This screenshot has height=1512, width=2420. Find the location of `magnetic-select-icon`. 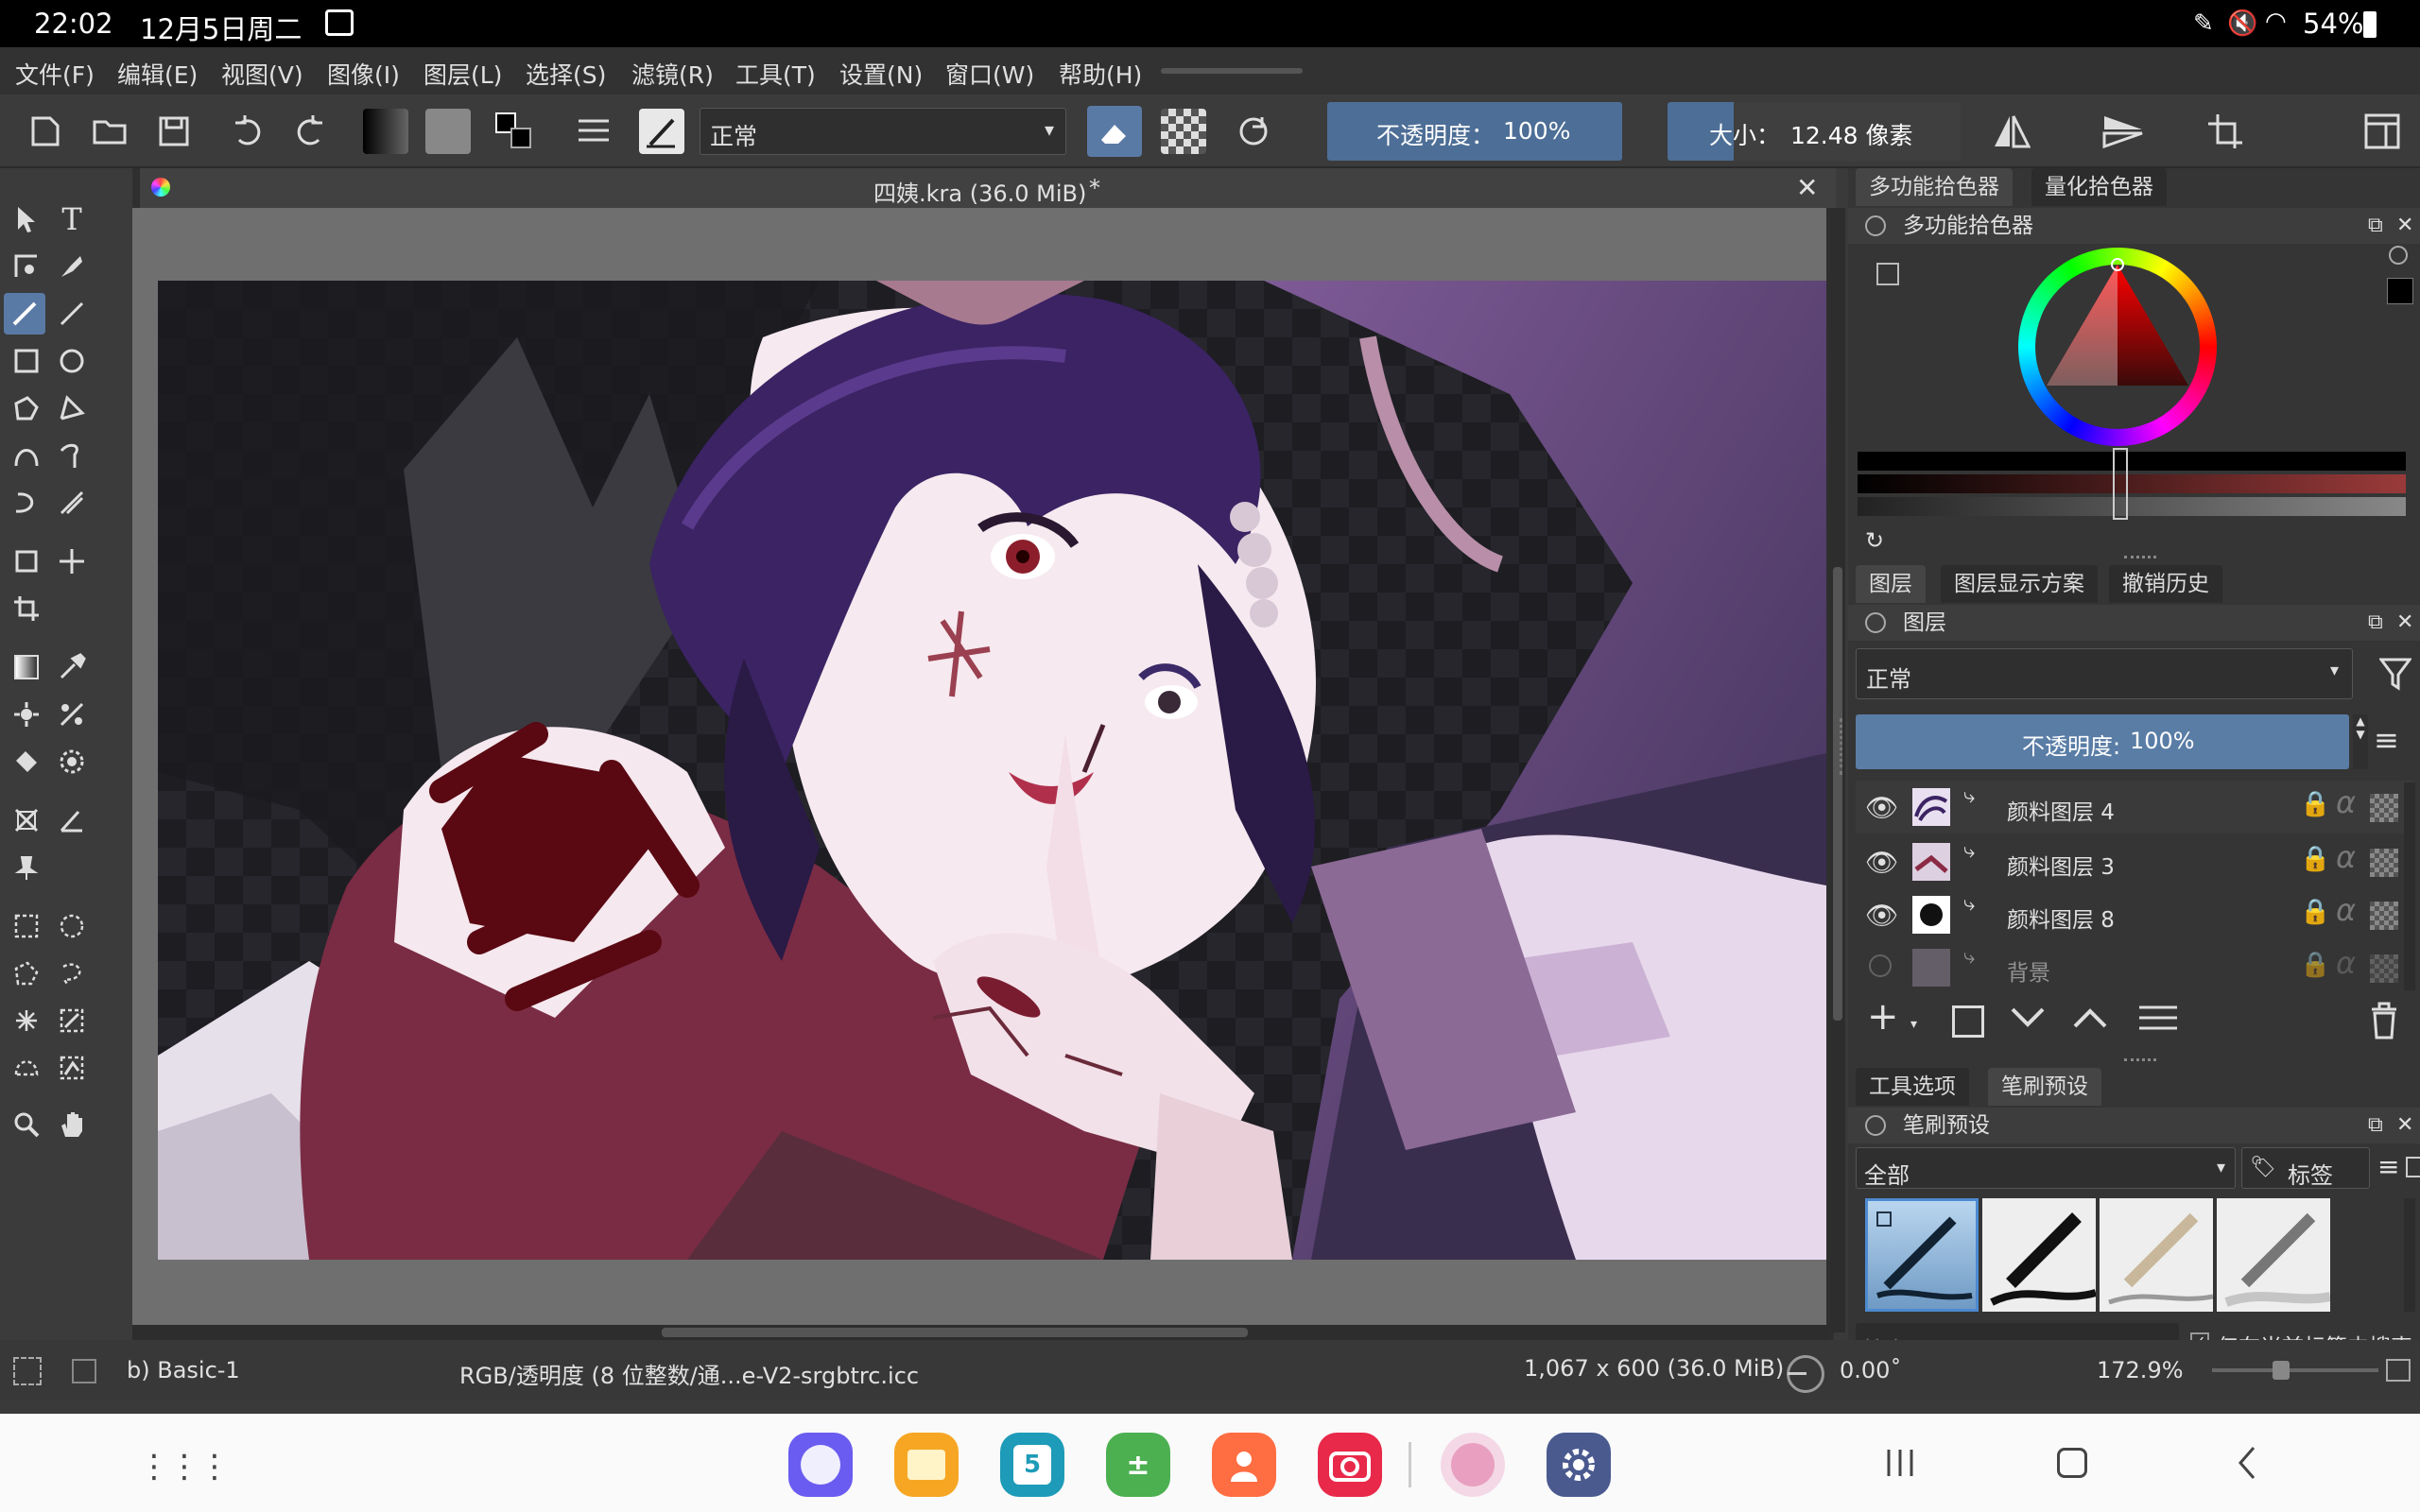

magnetic-select-icon is located at coordinates (72, 1068).